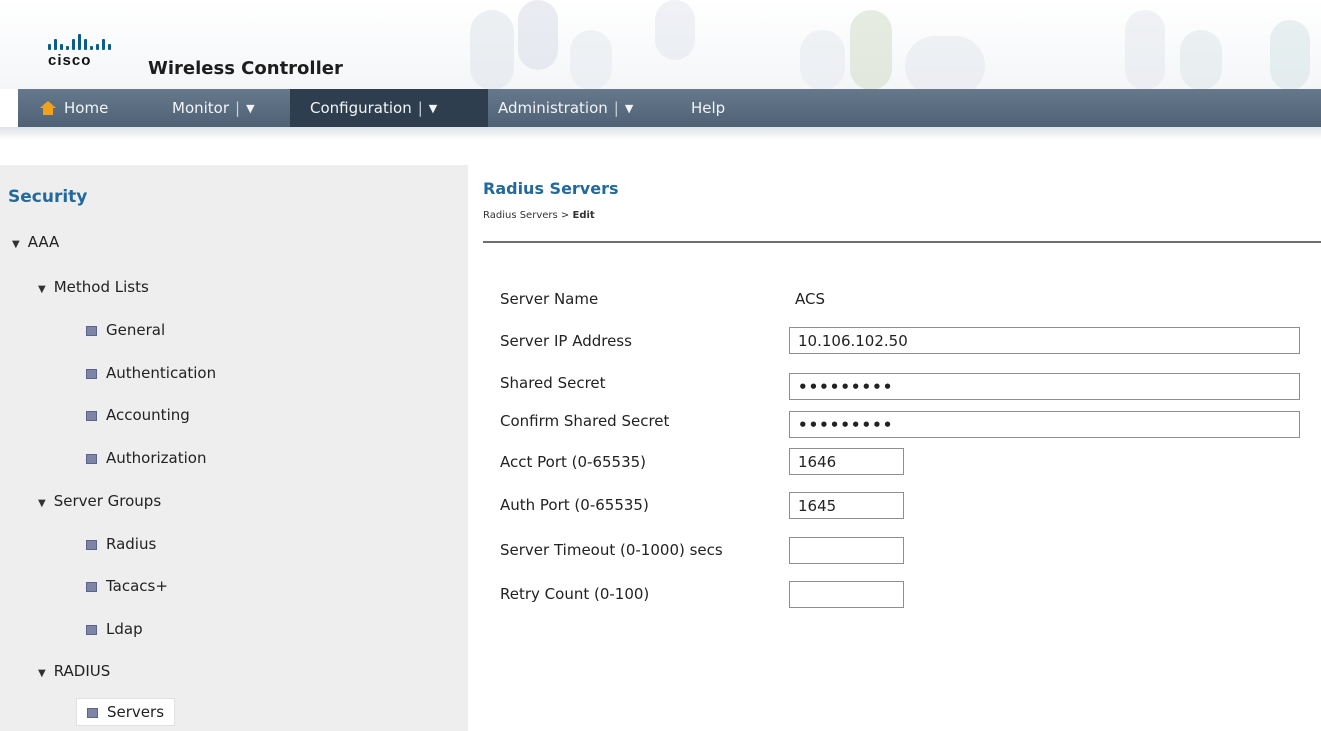  I want to click on sidebar-title: Security, so click(48, 197).